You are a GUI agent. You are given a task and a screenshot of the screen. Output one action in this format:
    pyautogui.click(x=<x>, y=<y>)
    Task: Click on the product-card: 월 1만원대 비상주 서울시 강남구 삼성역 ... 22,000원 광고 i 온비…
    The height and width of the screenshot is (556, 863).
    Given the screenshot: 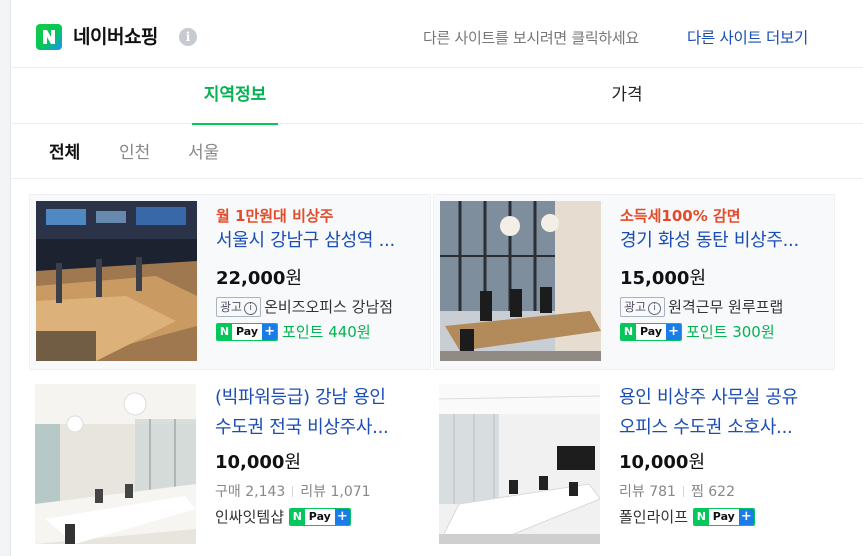 What is the action you would take?
    pyautogui.click(x=230, y=282)
    